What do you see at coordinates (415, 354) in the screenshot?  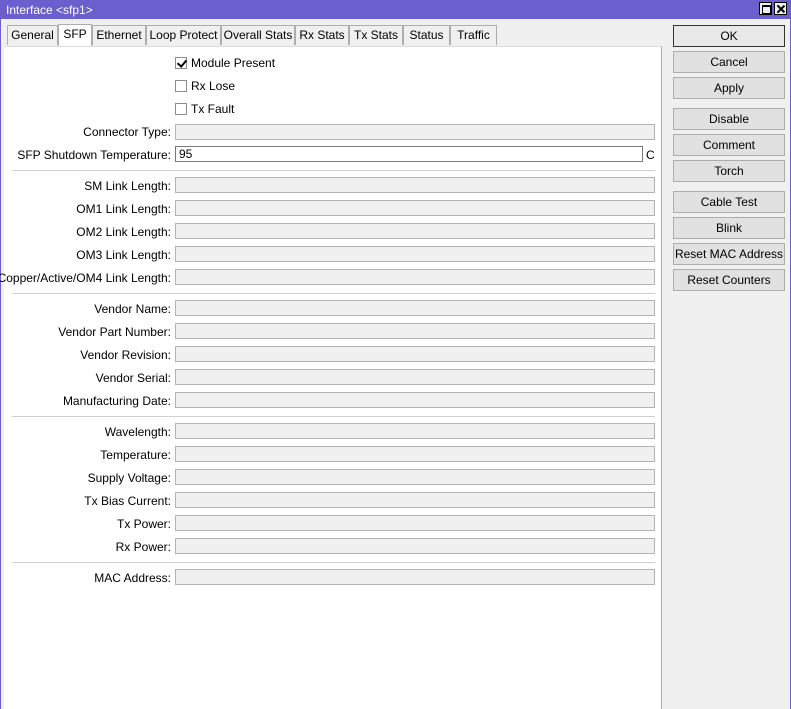 I see `vendor-revision-field` at bounding box center [415, 354].